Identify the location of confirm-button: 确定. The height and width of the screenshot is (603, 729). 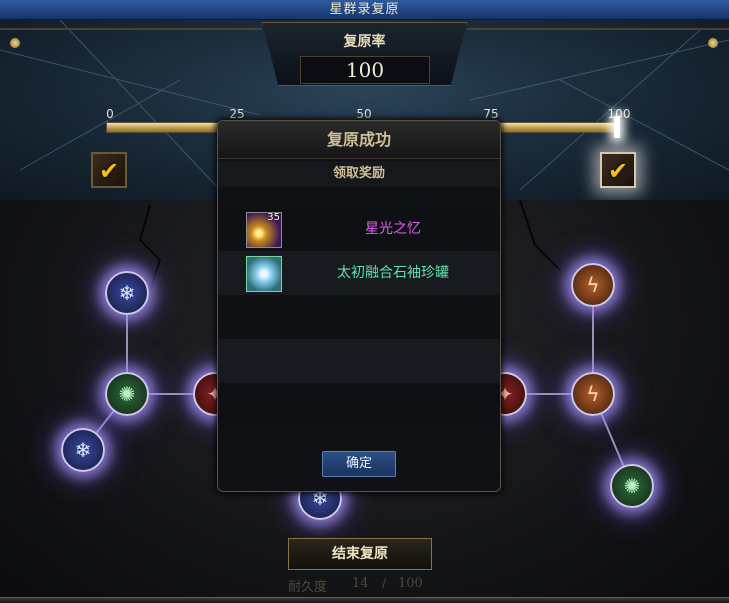
(359, 464).